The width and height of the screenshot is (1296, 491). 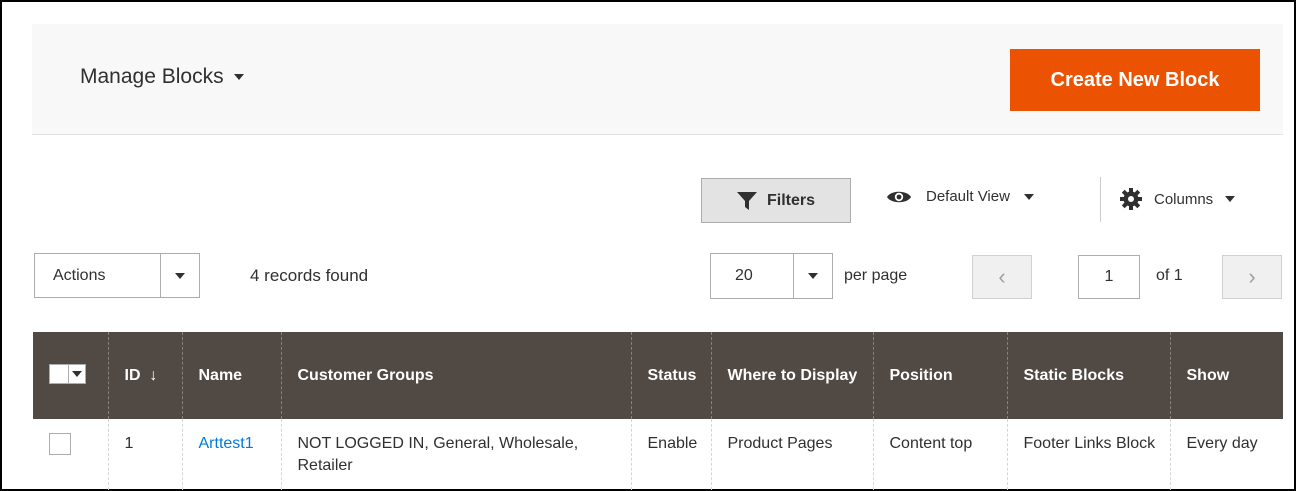 I want to click on column-label: Customer Groups, so click(x=365, y=375).